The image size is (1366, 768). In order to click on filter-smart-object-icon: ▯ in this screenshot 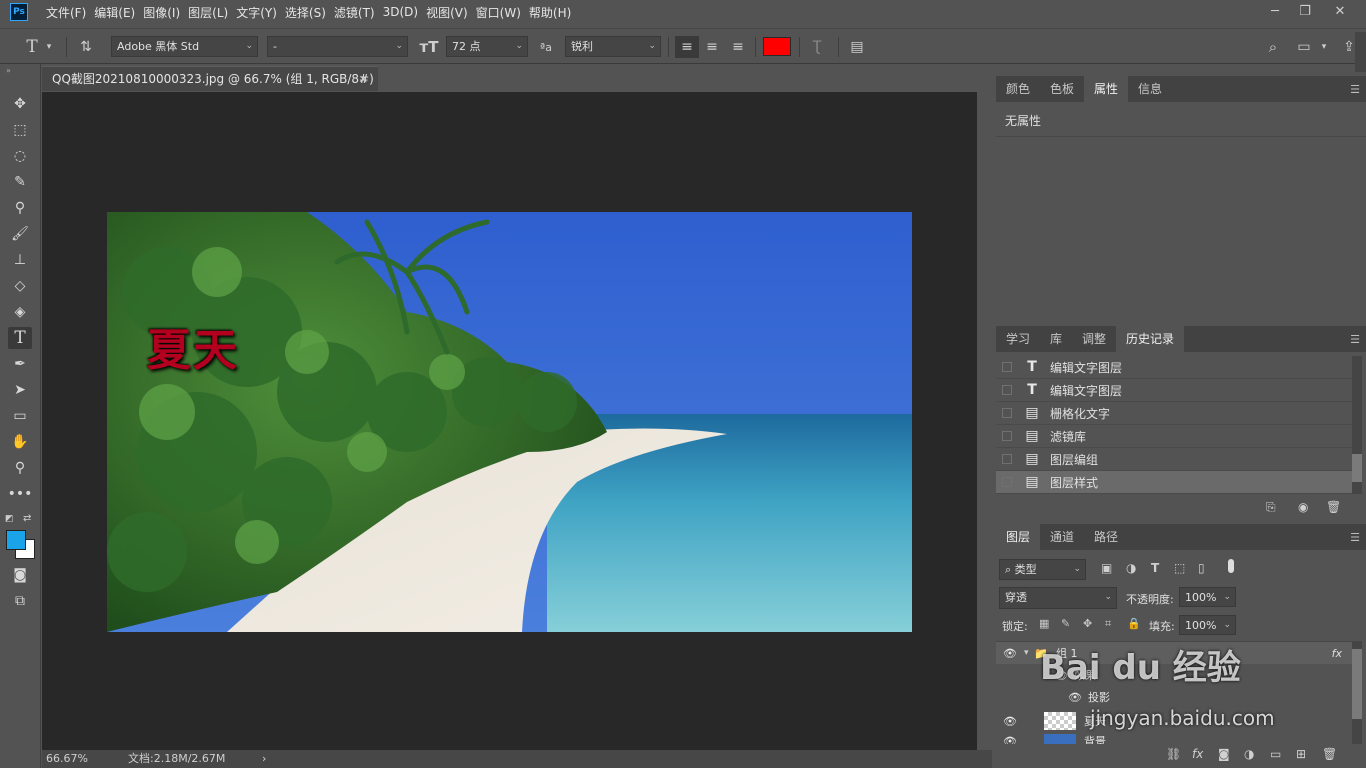, I will do `click(1201, 568)`.